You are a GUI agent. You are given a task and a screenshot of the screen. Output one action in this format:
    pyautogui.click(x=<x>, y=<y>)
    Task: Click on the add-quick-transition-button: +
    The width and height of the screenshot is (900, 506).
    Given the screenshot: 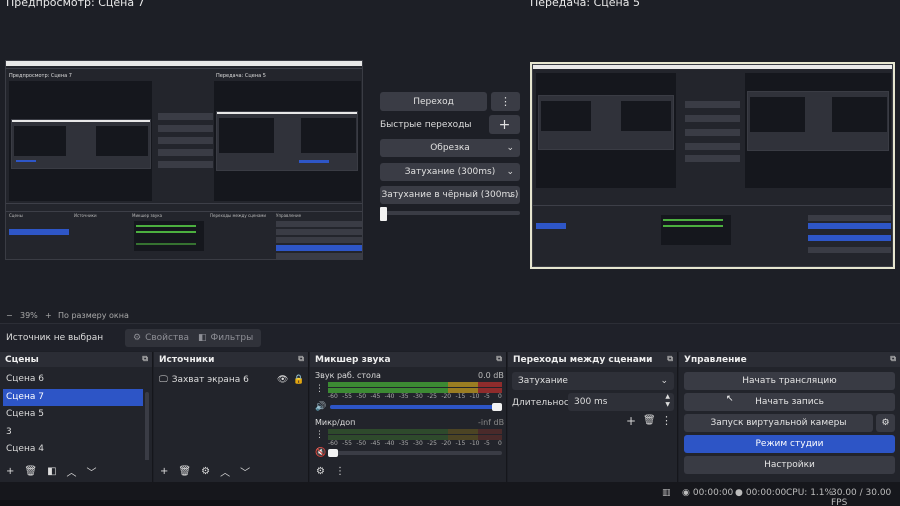 What is the action you would take?
    pyautogui.click(x=504, y=124)
    